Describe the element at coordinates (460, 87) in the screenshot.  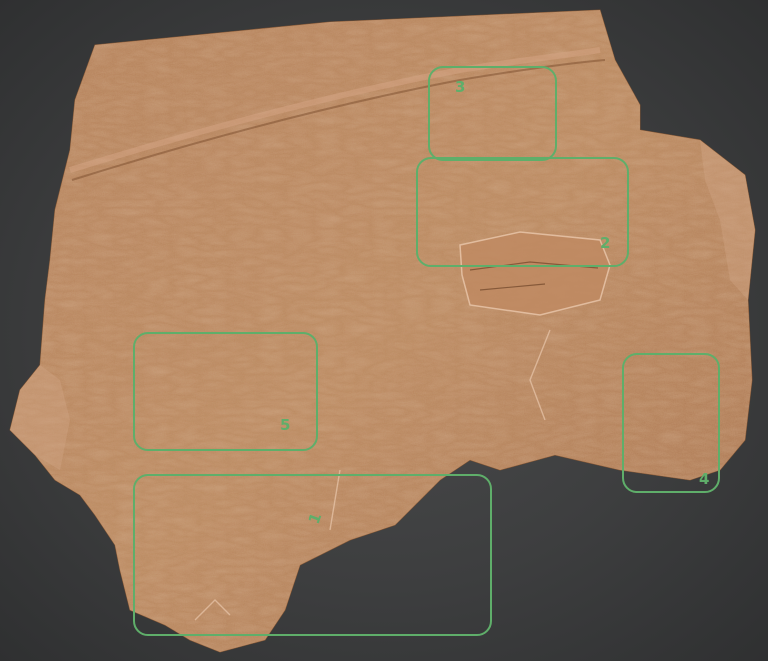
I see `region-3-label: 3` at that location.